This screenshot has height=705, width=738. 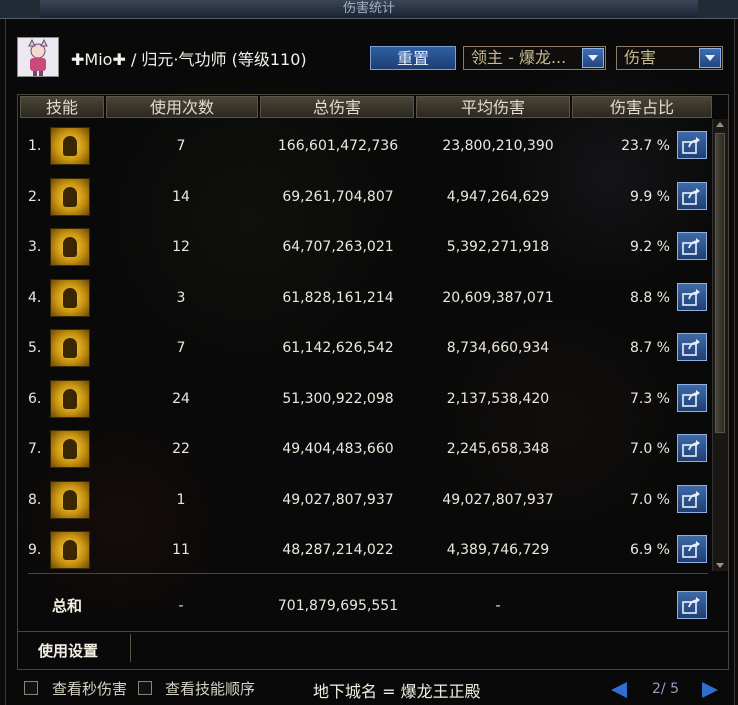 What do you see at coordinates (35, 196) in the screenshot?
I see `row-rank: 2.` at bounding box center [35, 196].